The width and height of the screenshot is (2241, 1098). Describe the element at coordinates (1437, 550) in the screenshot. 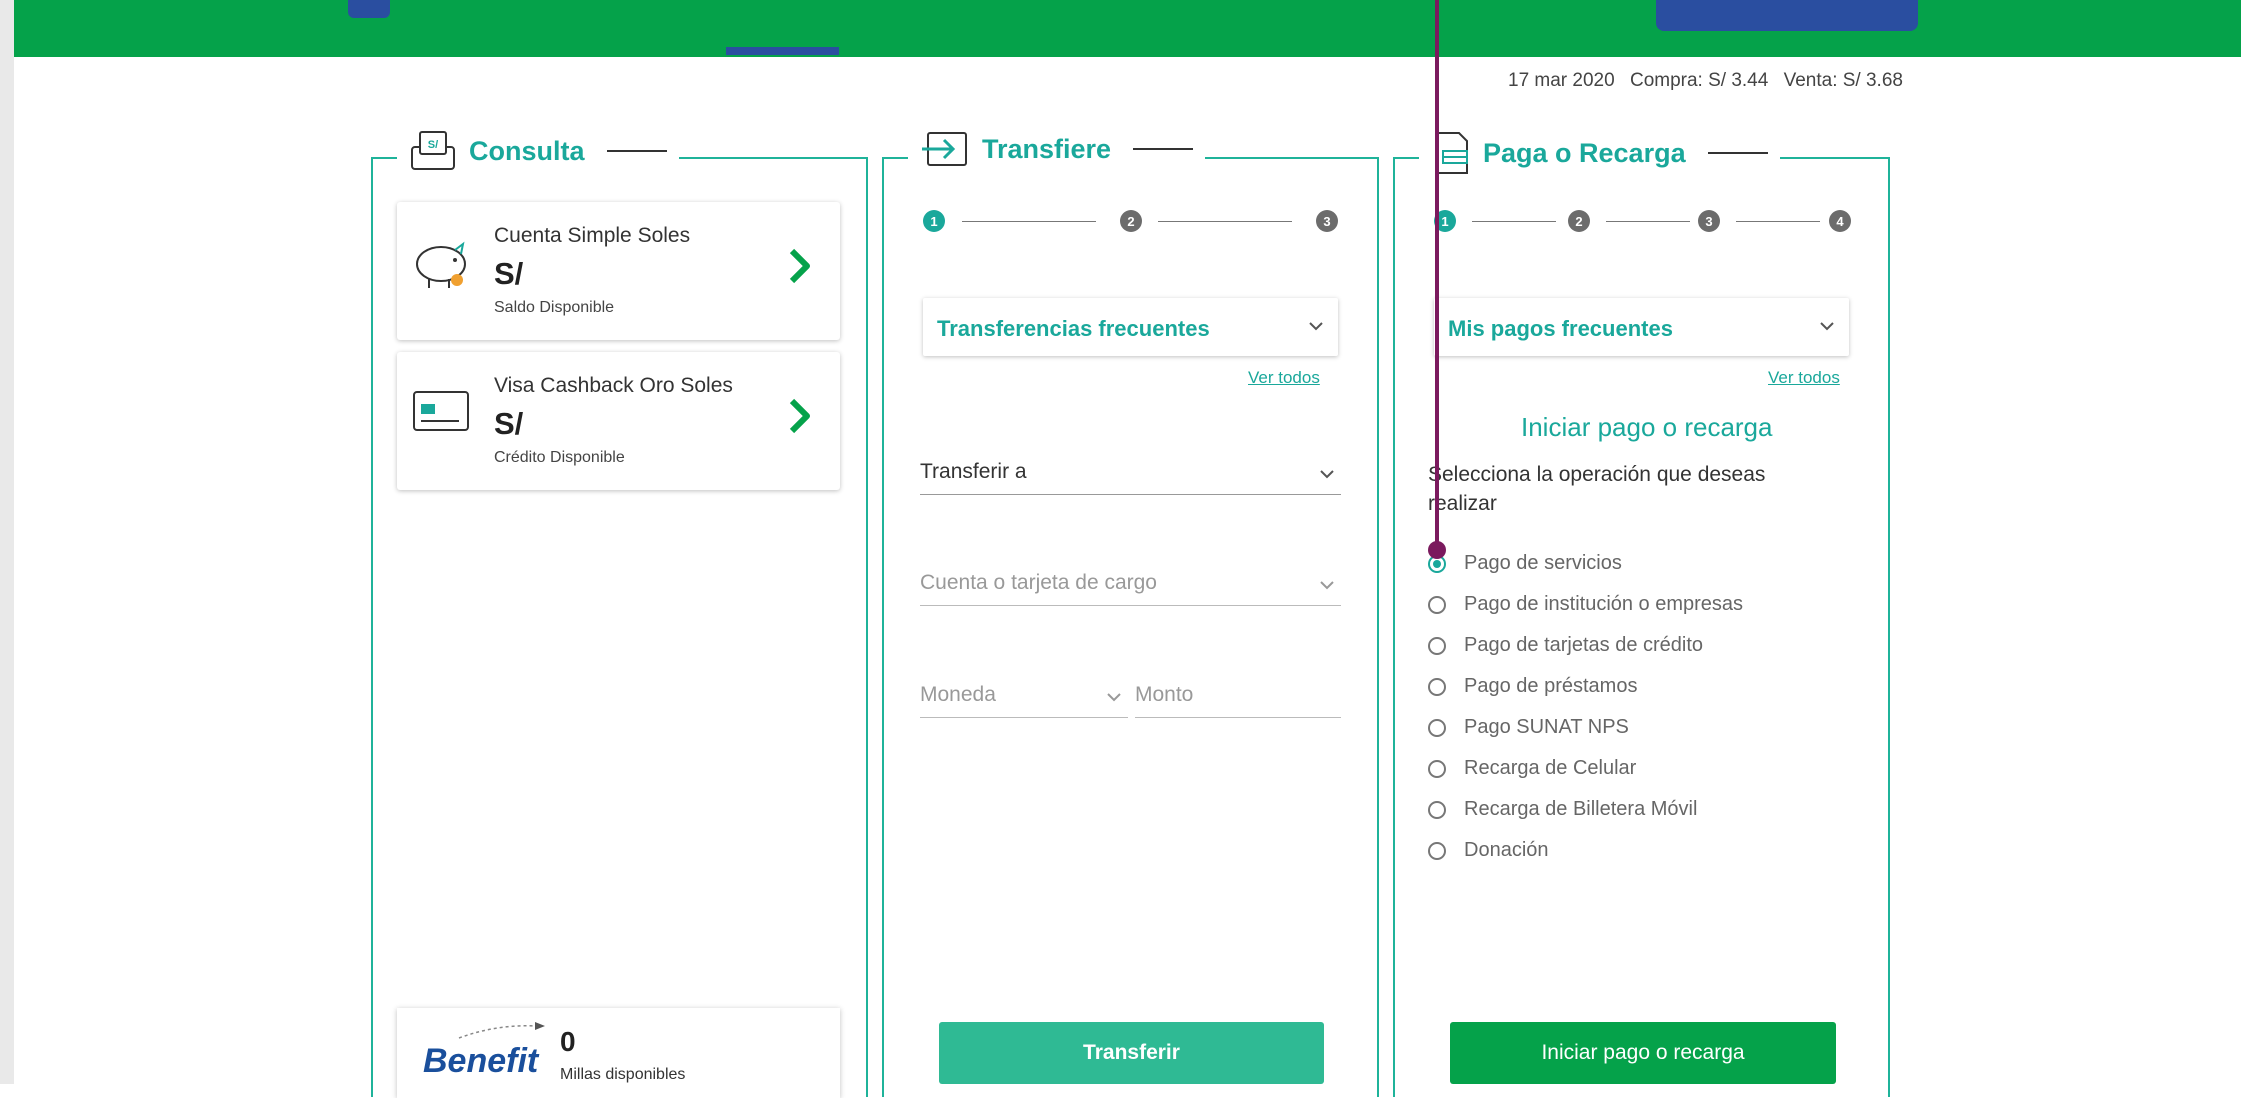

I see `annotation-pointer-dot` at that location.